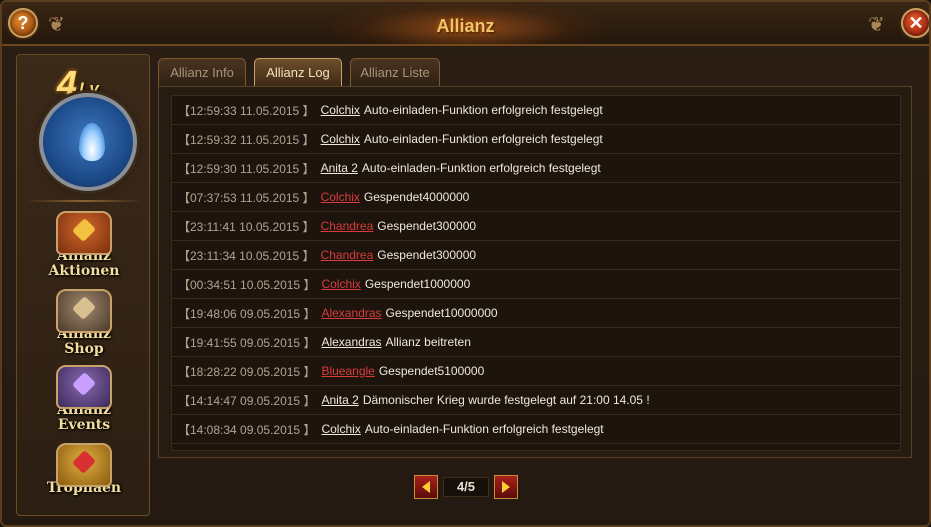 This screenshot has height=527, width=931. Describe the element at coordinates (428, 342) in the screenshot. I see `log-message: Allianz beitreten` at that location.